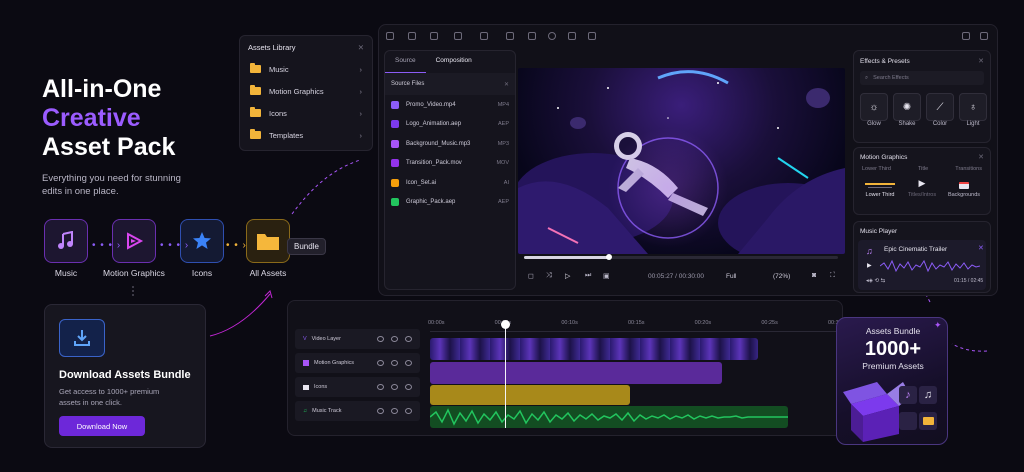 The width and height of the screenshot is (1024, 472). Describe the element at coordinates (875, 281) in the screenshot. I see `volume-controls: ◂◈ ⟲ ⇆` at that location.